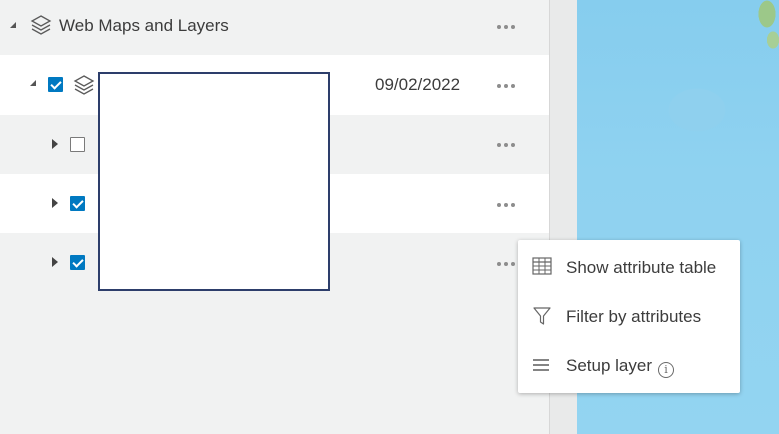 Image resolution: width=779 pixels, height=434 pixels. Describe the element at coordinates (609, 365) in the screenshot. I see `menu-item-label: Setup layer` at that location.